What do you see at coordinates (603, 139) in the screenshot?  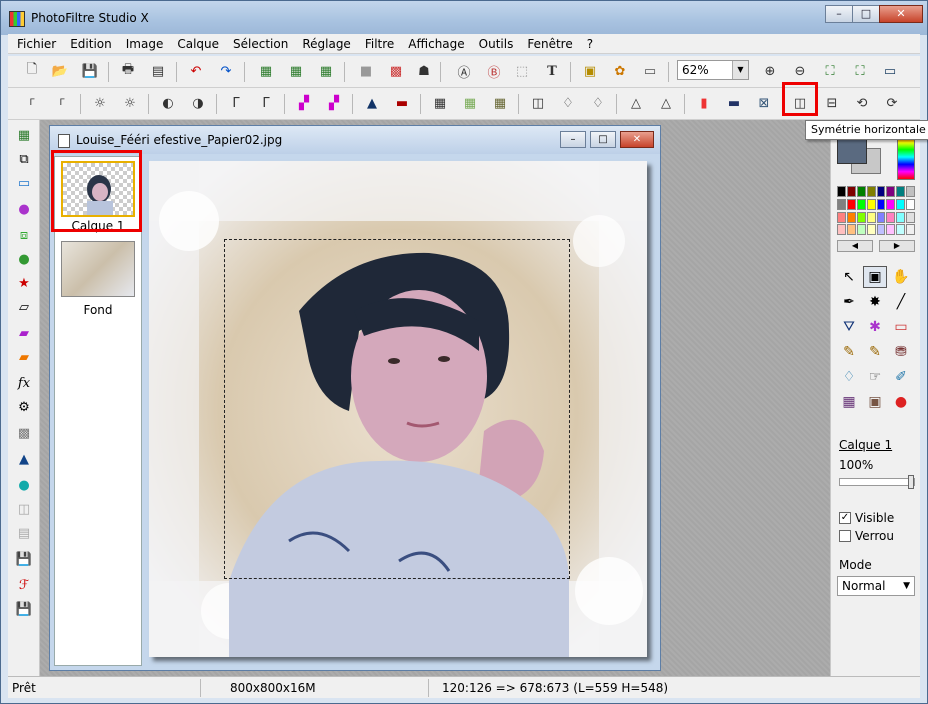 I see `doc-maximize-button: □` at bounding box center [603, 139].